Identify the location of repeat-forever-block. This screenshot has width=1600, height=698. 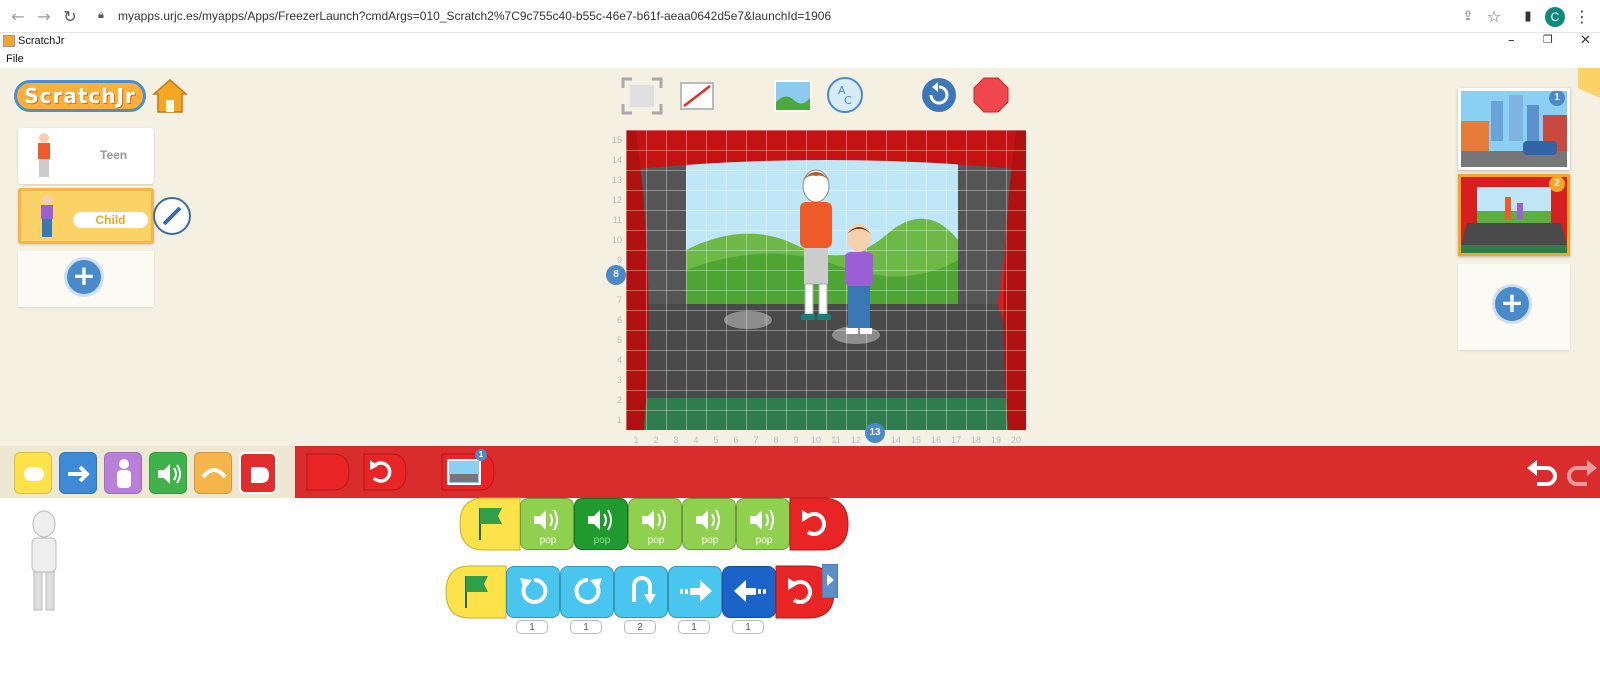
(819, 524).